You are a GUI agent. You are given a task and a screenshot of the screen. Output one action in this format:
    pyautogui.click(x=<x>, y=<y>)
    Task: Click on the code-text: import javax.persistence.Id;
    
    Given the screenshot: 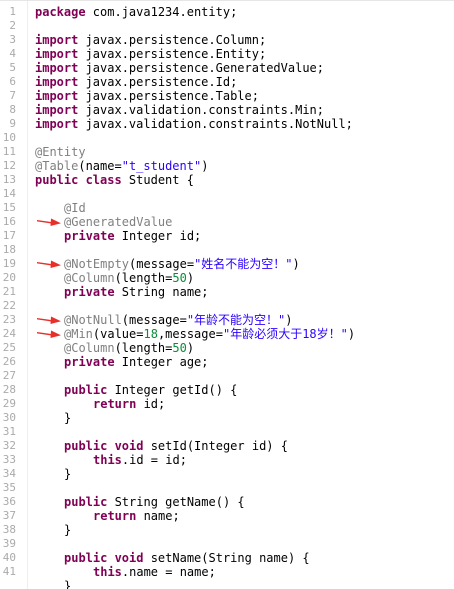 What is the action you would take?
    pyautogui.click(x=136, y=82)
    